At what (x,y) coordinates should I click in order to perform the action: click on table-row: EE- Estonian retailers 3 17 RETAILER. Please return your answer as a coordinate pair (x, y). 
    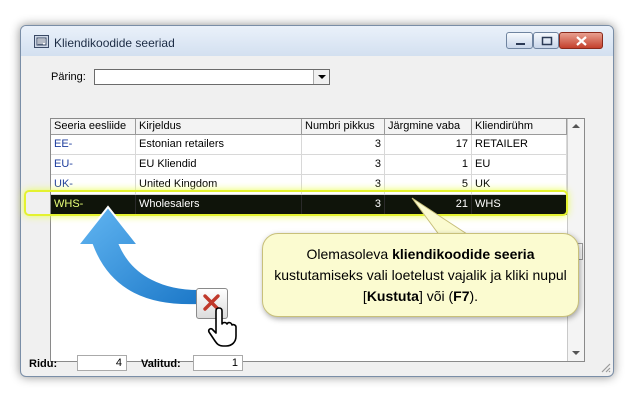
    Looking at the image, I should click on (309, 145).